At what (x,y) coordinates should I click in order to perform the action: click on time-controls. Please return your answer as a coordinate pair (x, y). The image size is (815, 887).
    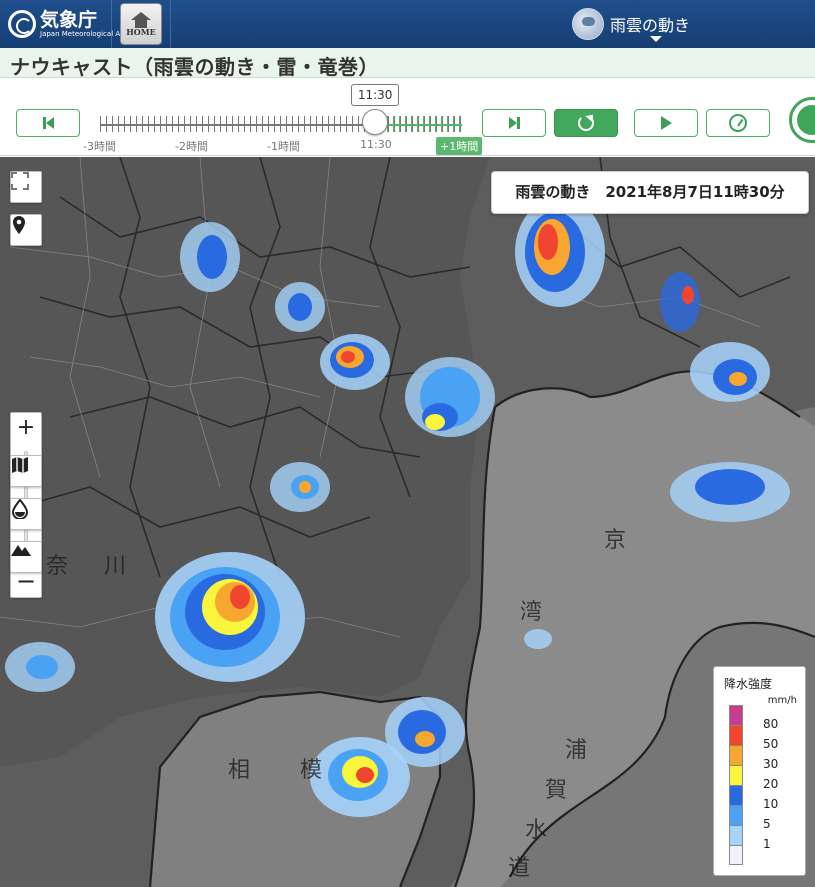
    Looking at the image, I should click on (407, 117).